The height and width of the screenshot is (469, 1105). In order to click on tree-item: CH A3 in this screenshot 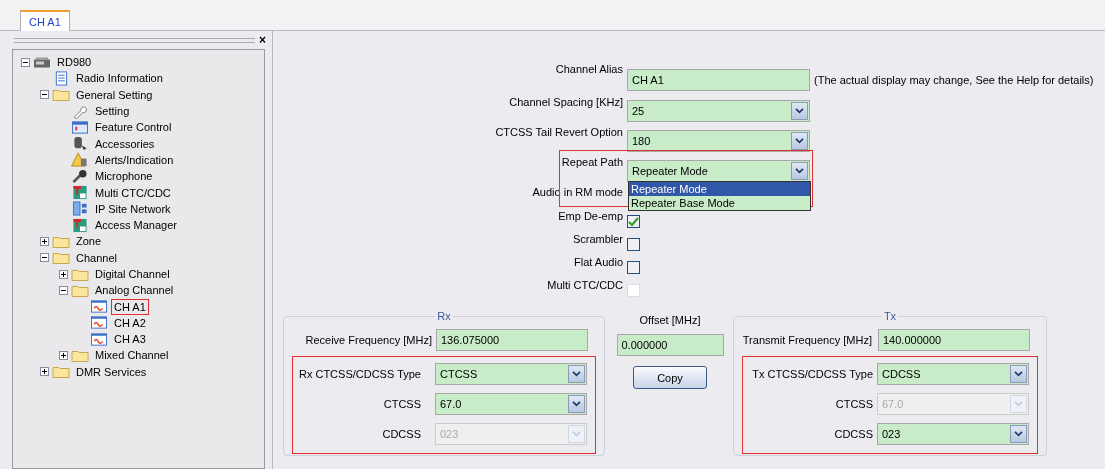, I will do `click(130, 339)`.